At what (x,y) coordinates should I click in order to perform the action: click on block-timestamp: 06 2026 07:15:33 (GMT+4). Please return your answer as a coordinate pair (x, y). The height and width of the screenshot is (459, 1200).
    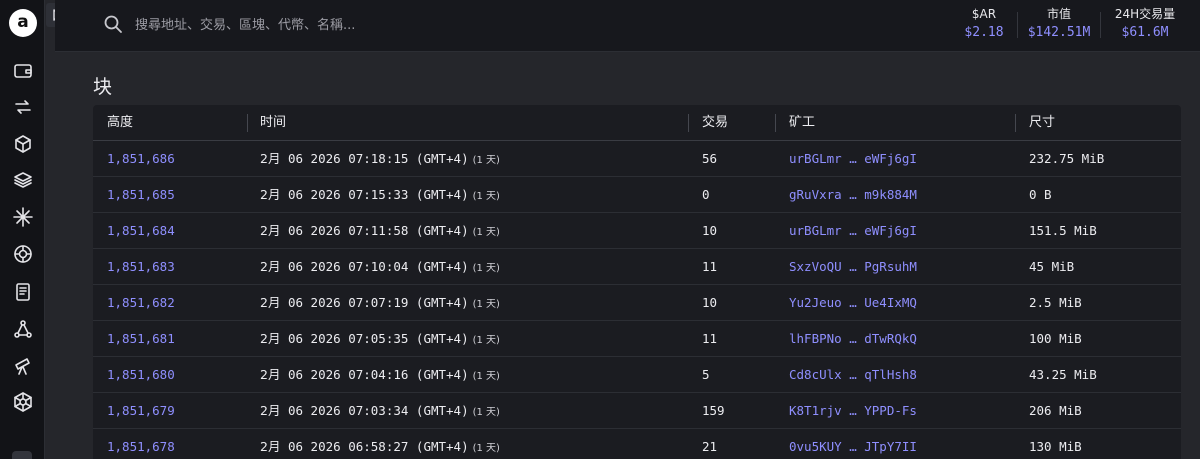
    Looking at the image, I should click on (378, 194).